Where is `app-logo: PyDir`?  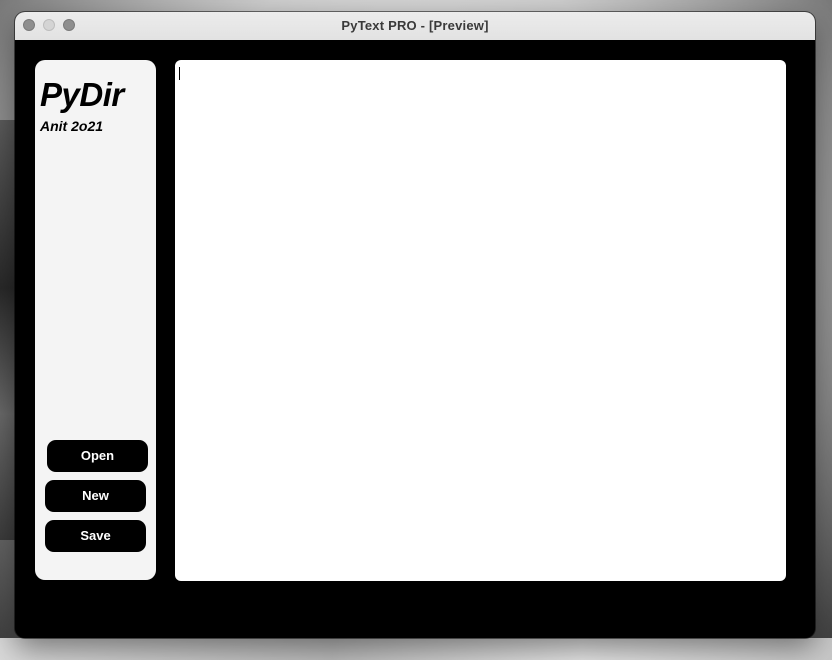
app-logo: PyDir is located at coordinates (82, 94).